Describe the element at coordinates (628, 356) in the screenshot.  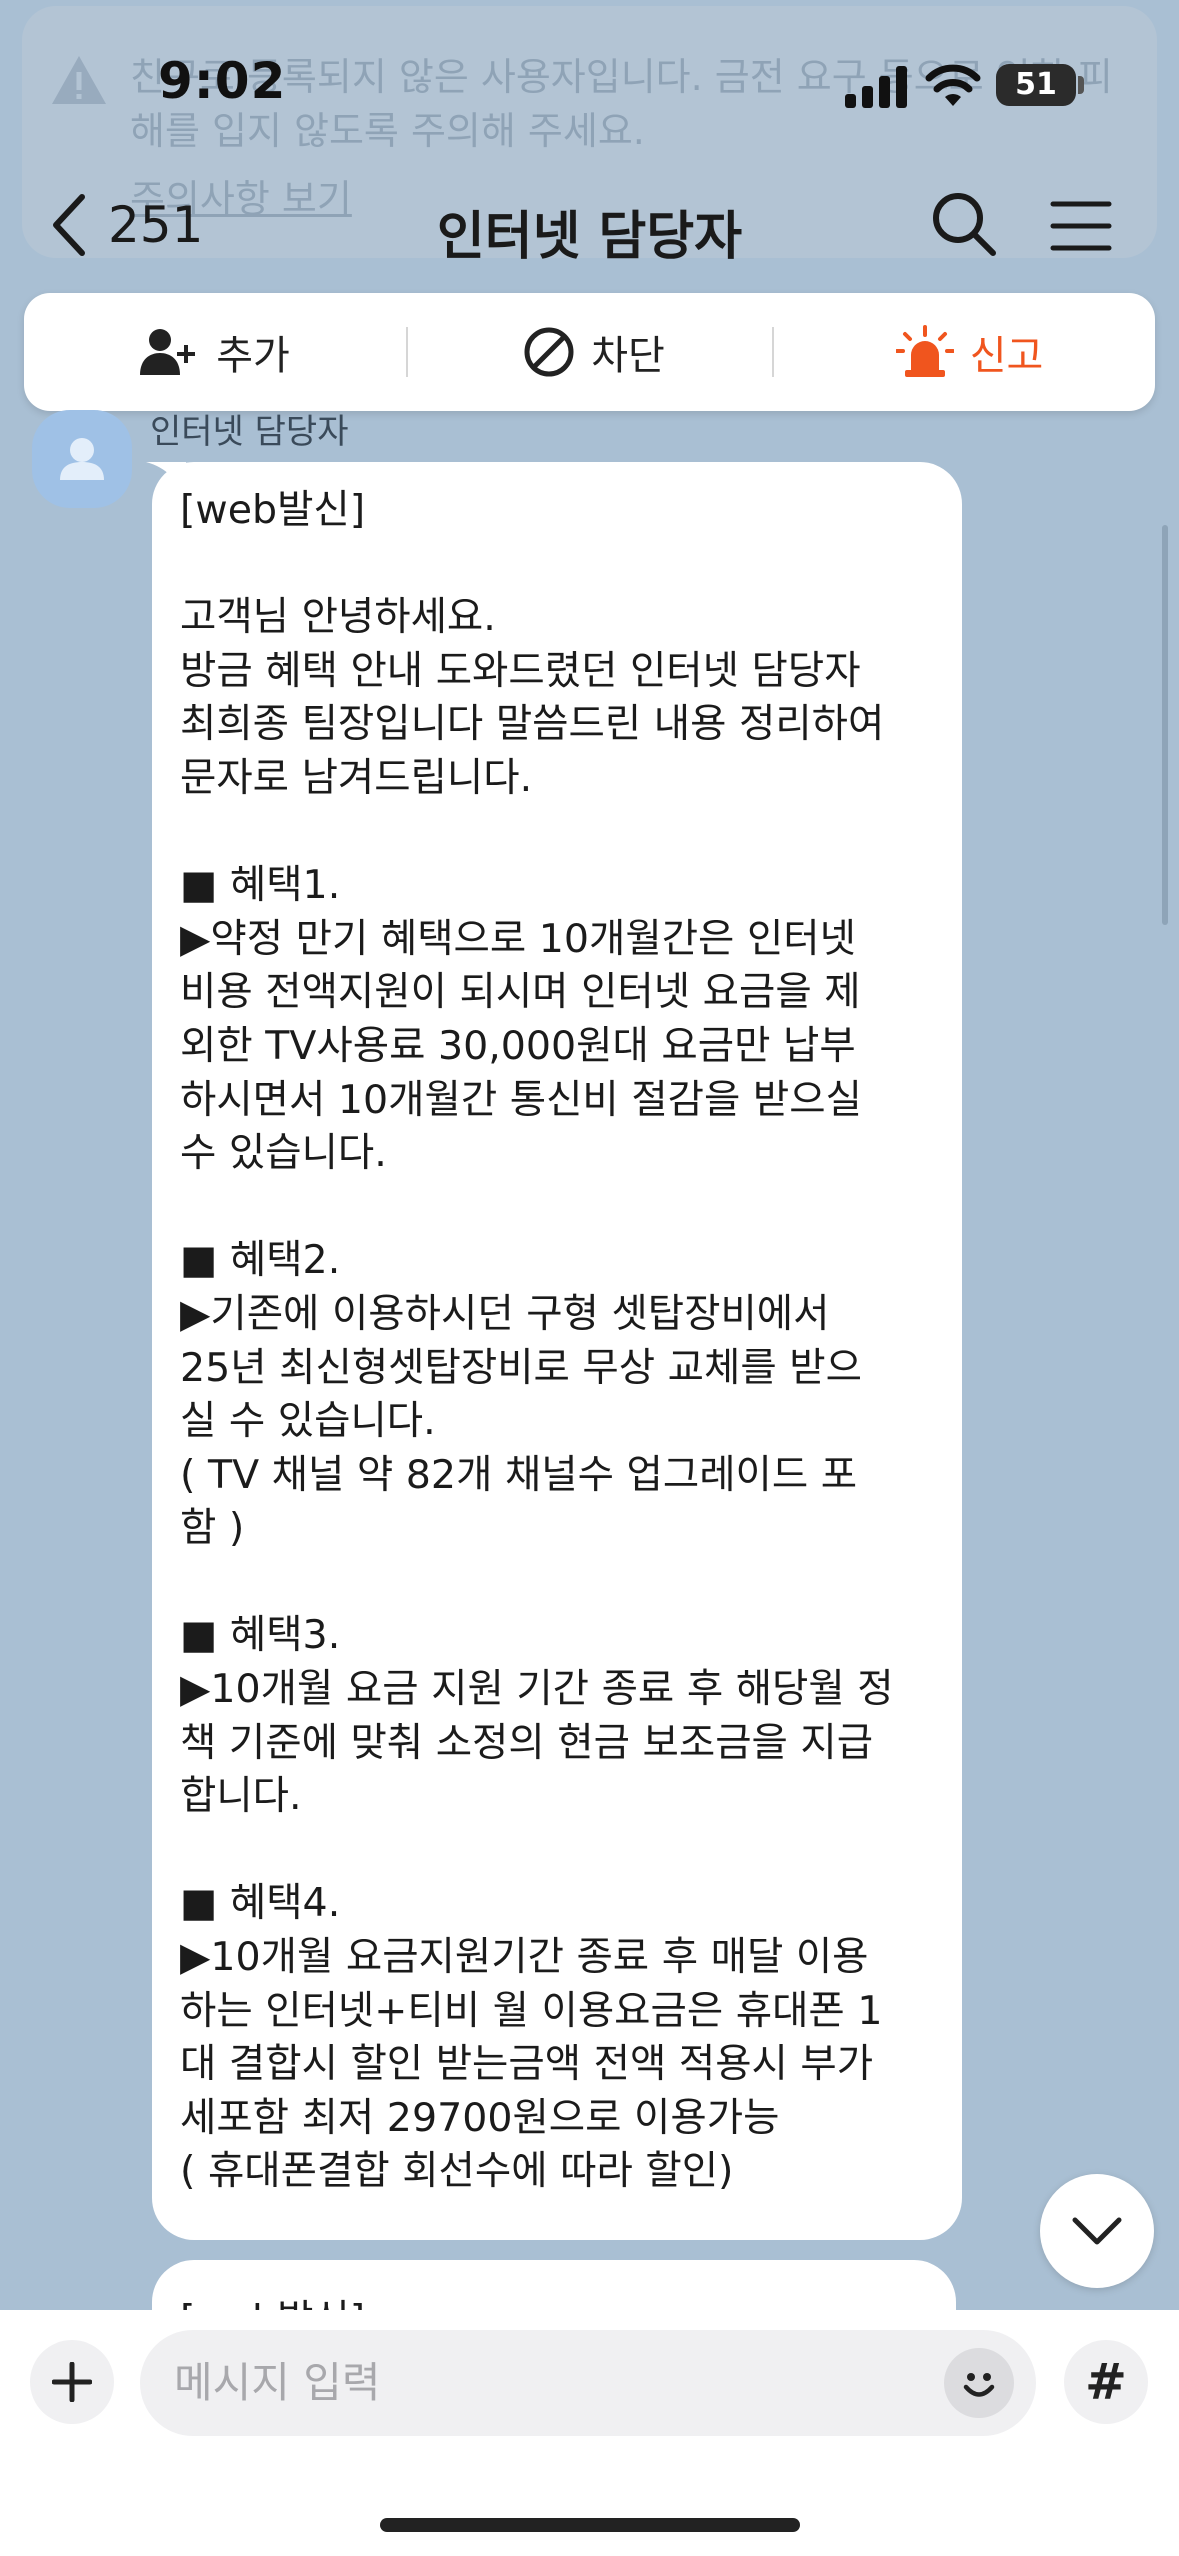
I see `block-label: 차단` at that location.